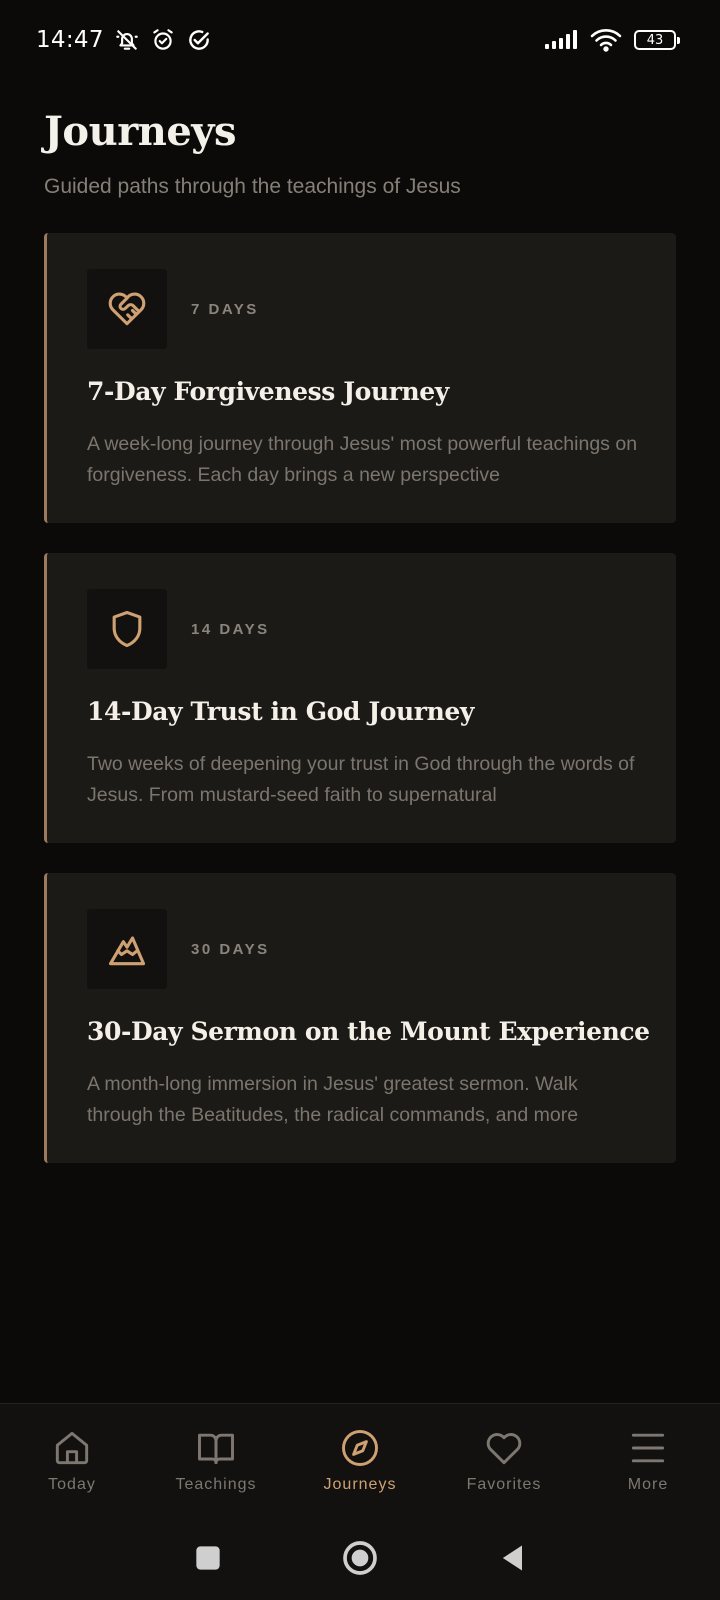 This screenshot has width=720, height=1600. I want to click on system-navigation-bar, so click(360, 1557).